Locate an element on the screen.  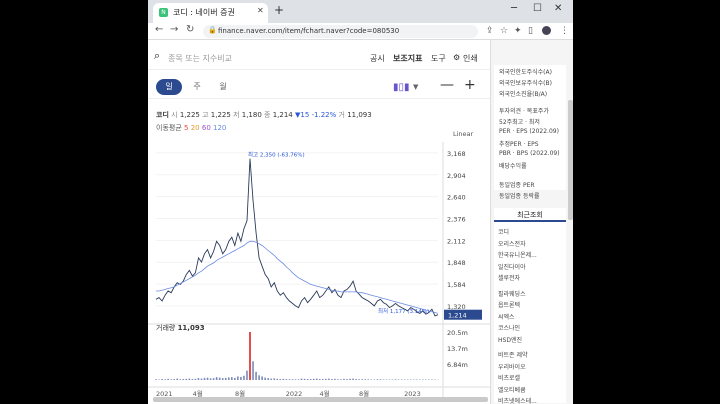
recent-item: 씨엑스 is located at coordinates (506, 316).